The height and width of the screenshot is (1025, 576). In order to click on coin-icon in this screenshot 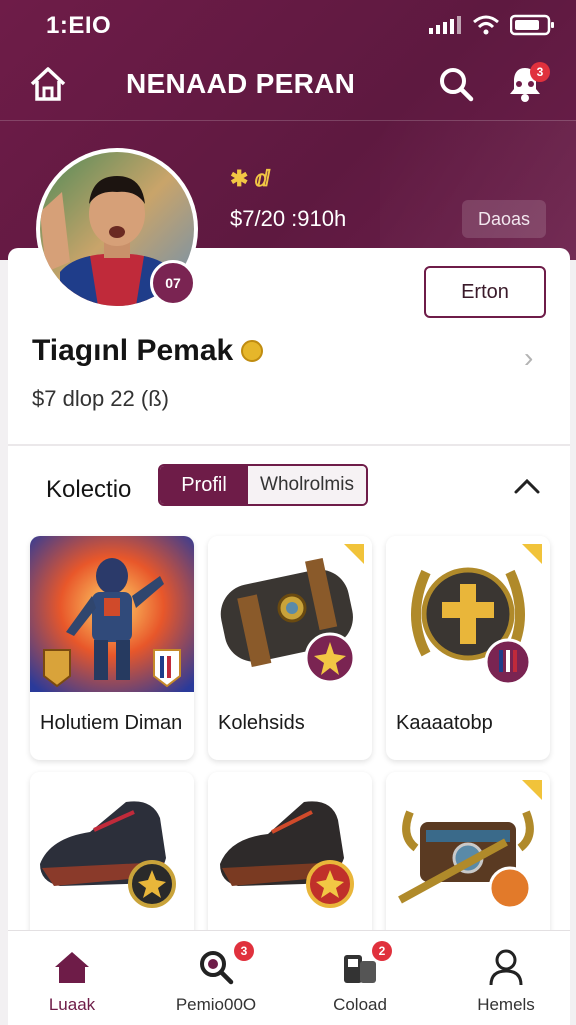, I will do `click(252, 351)`.